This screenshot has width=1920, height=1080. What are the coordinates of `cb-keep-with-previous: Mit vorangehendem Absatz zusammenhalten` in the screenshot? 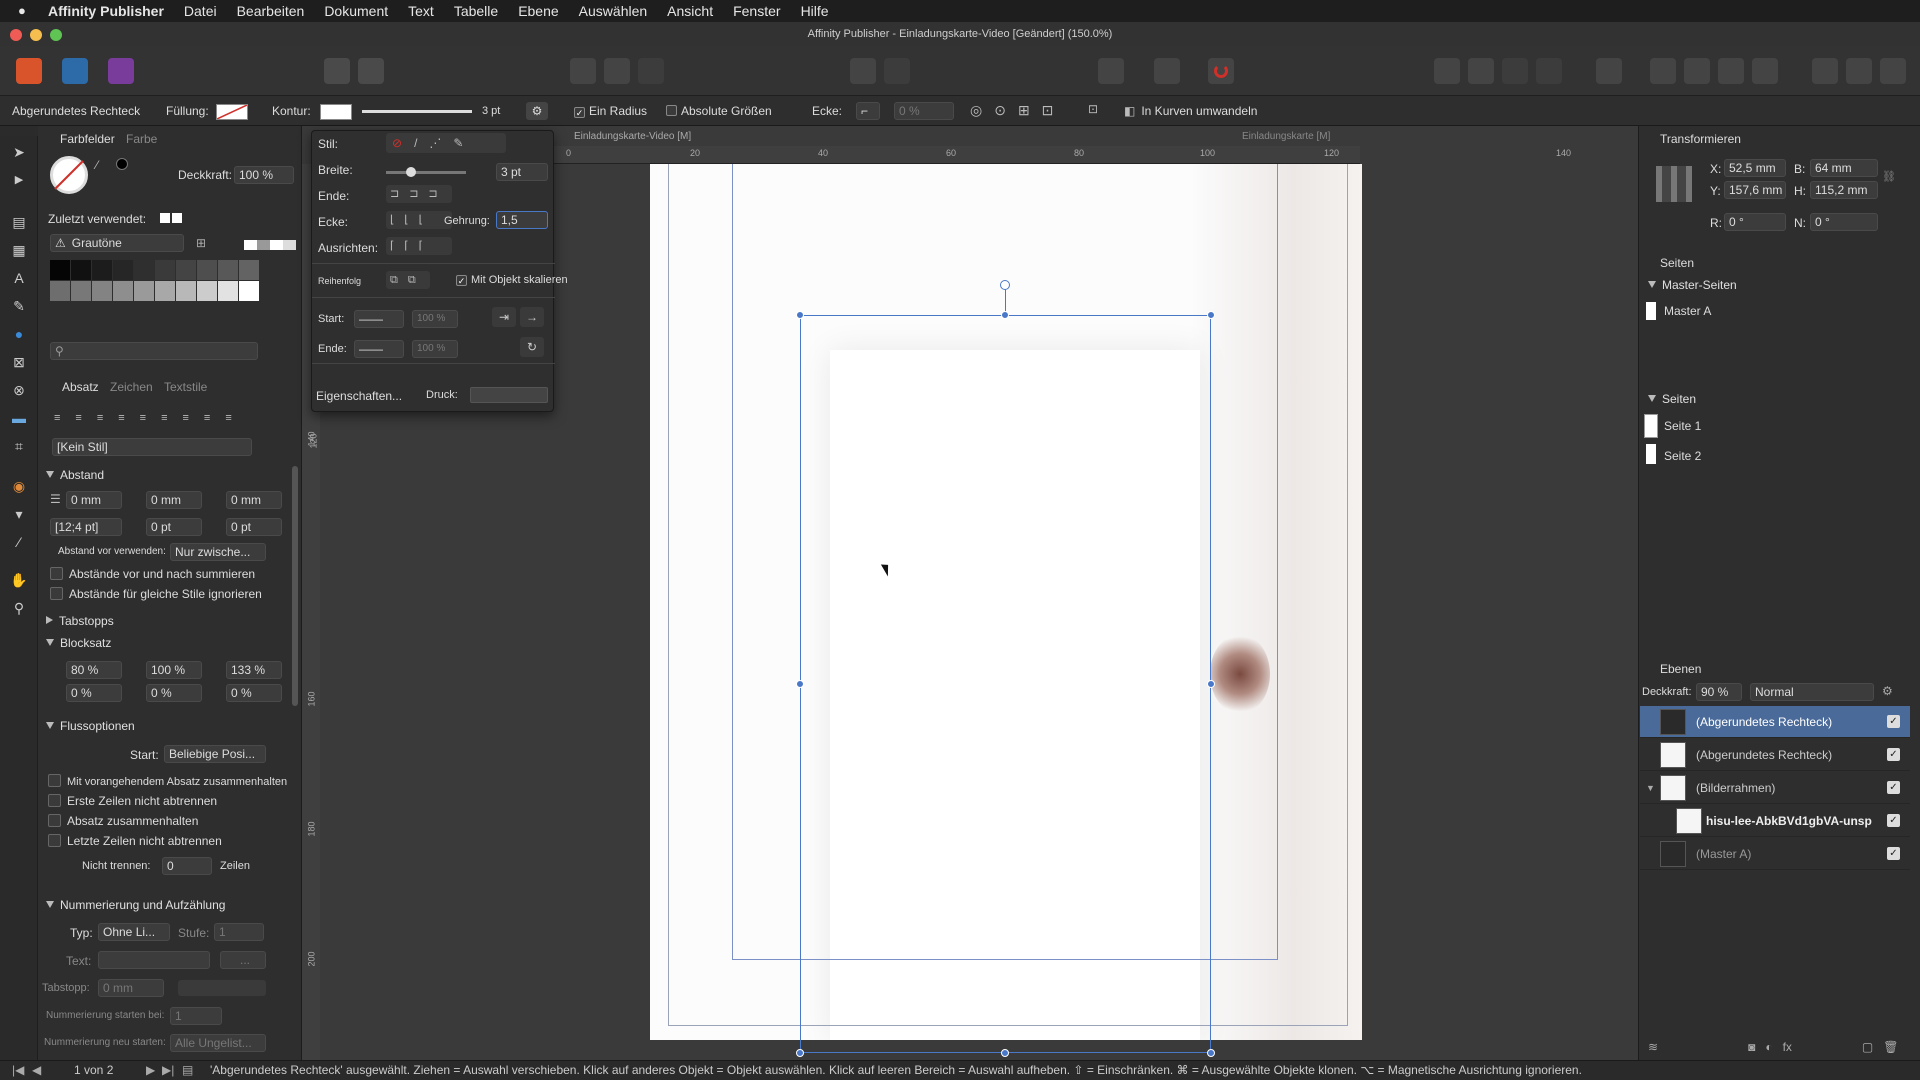 It's located at (167, 781).